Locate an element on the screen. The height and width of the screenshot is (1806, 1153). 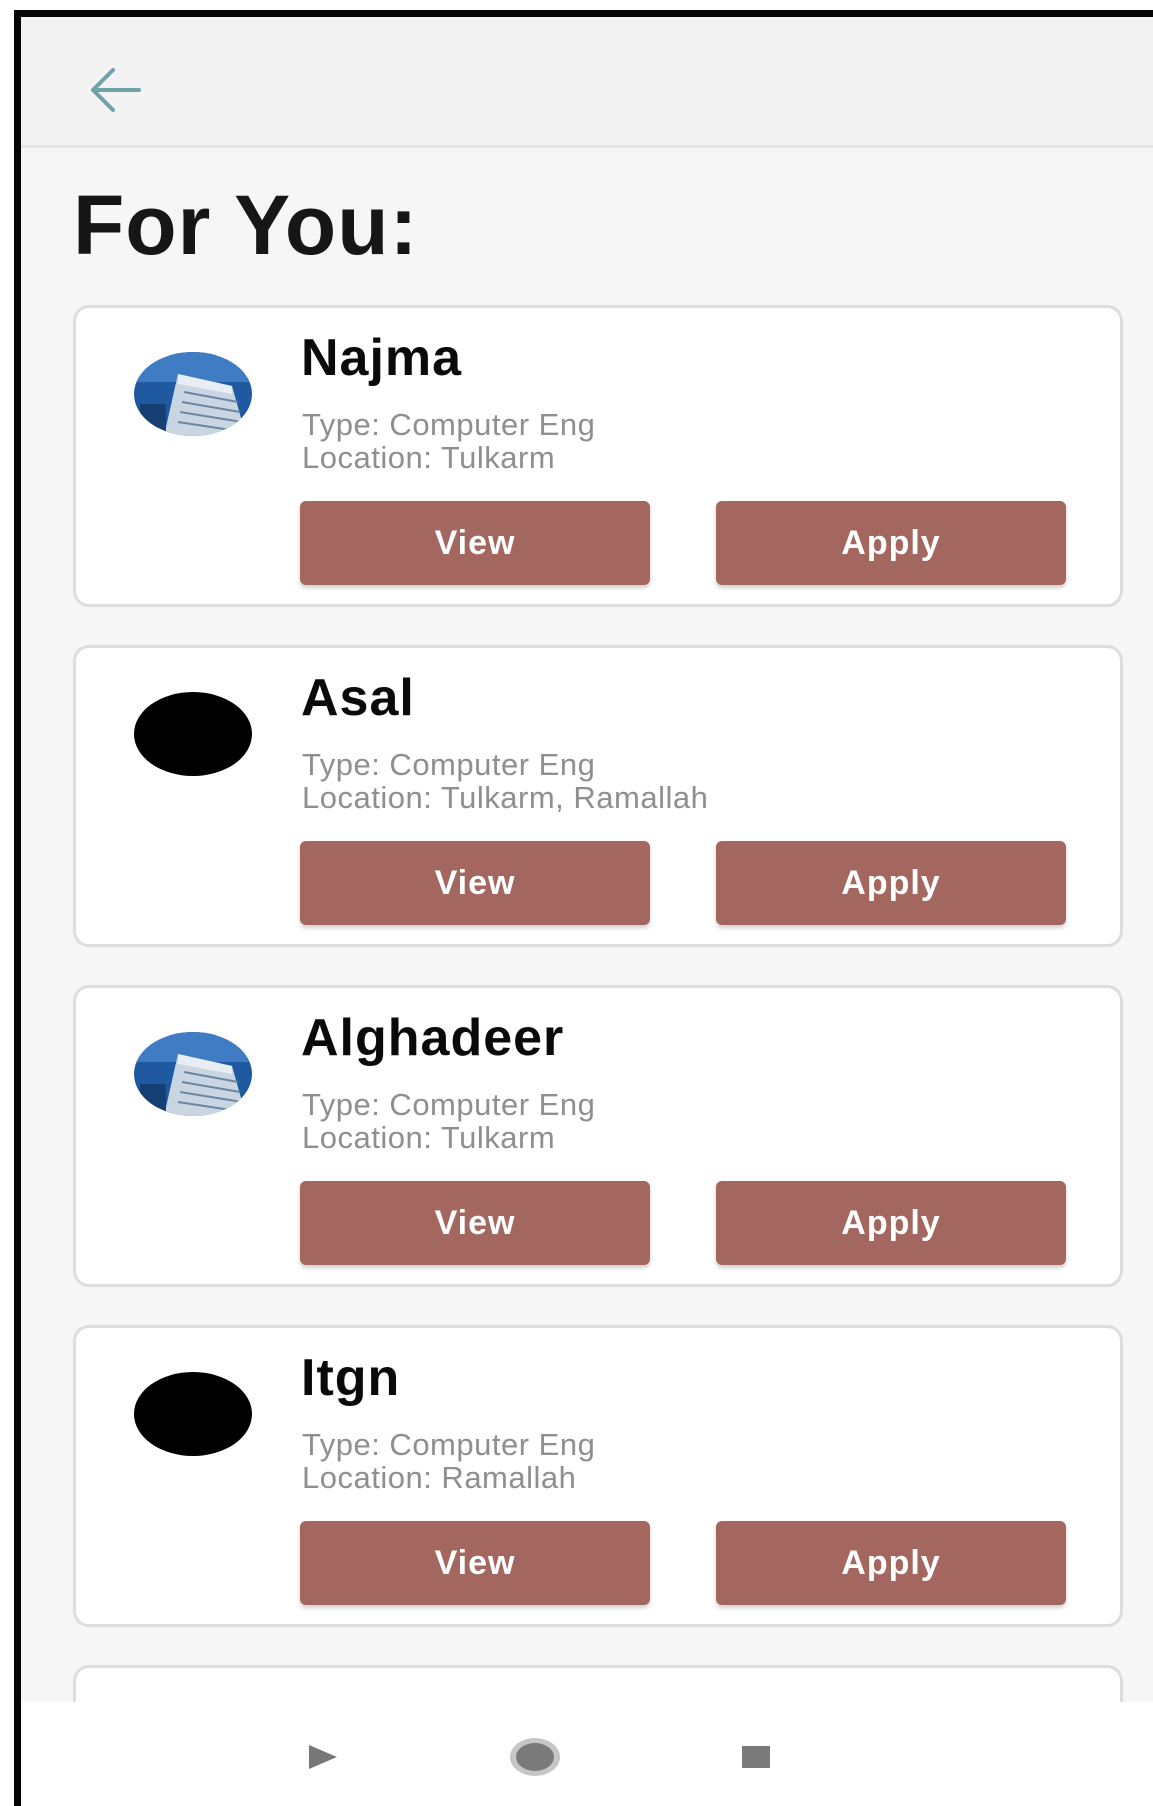
company-location: Location: Tulkarm, Ramallah is located at coordinates (505, 797).